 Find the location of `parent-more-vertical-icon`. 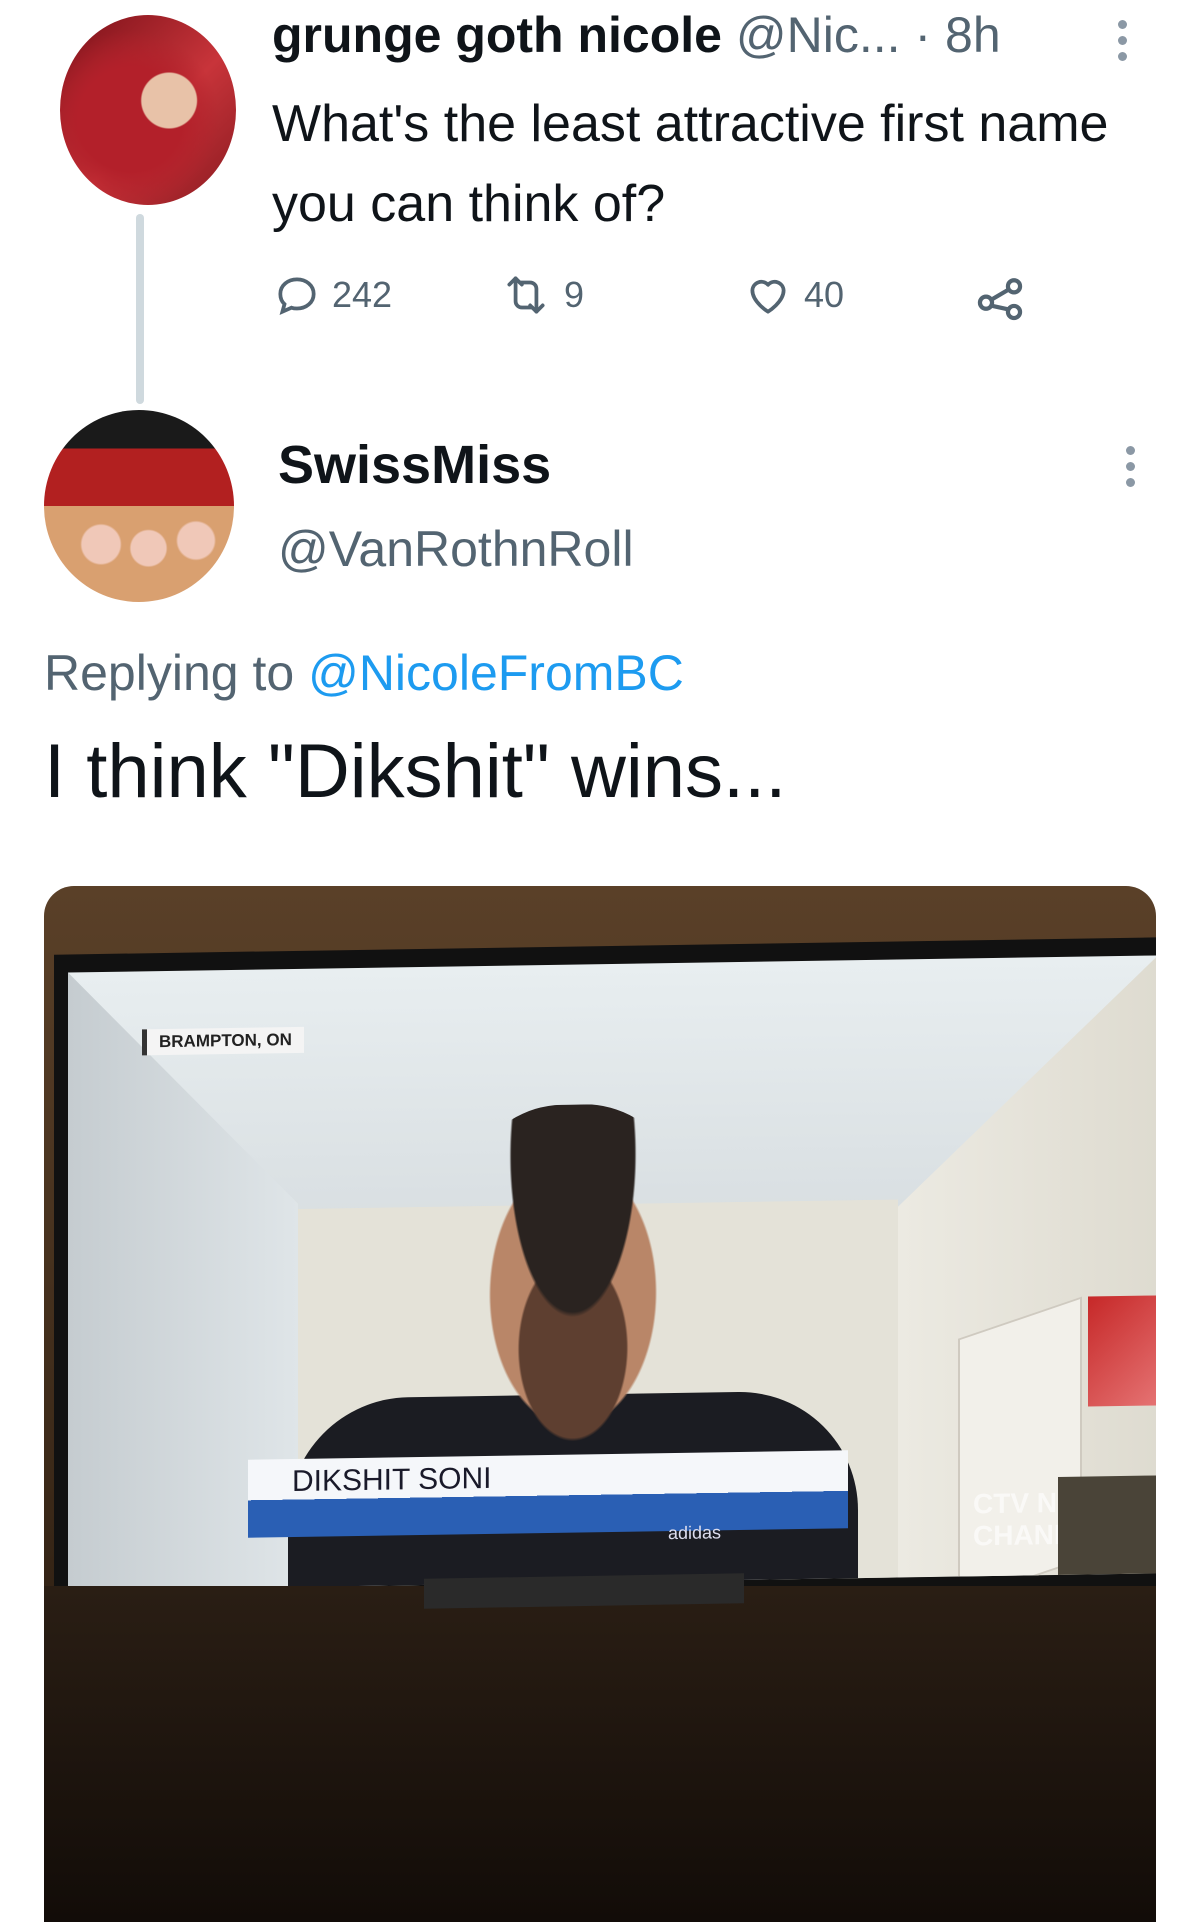

parent-more-vertical-icon is located at coordinates (1125, 44).